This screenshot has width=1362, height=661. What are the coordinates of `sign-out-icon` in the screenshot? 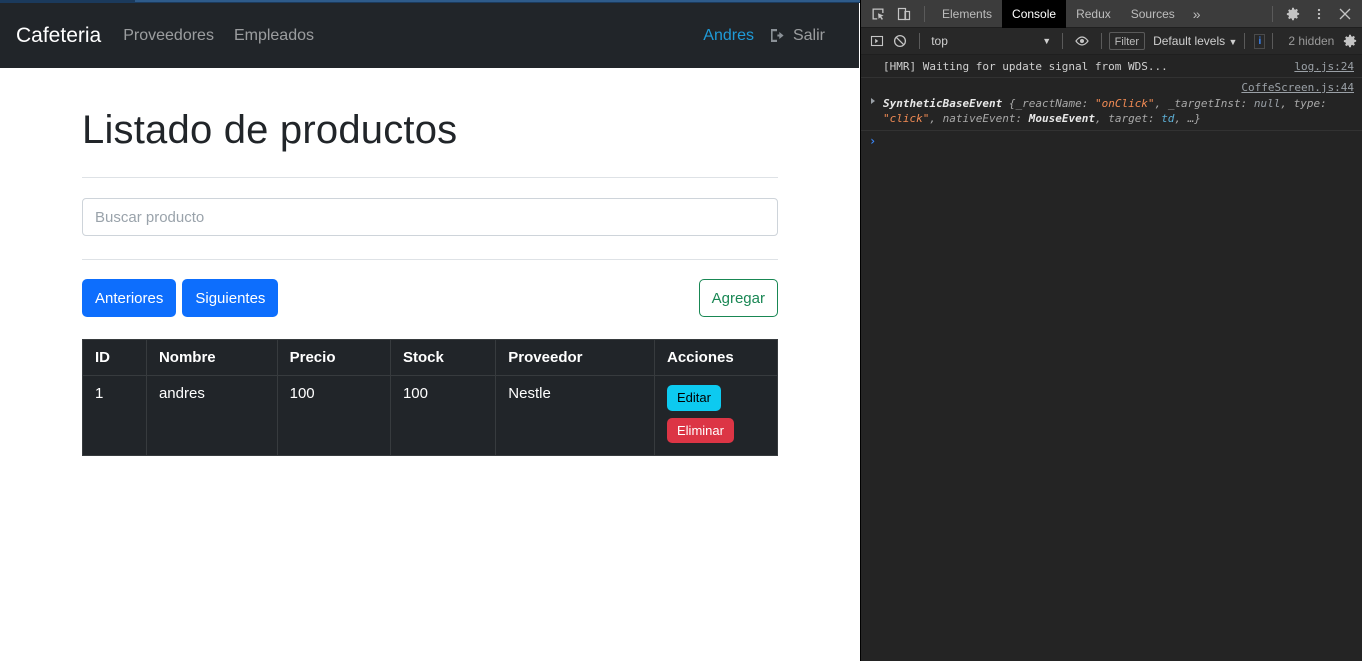 It's located at (778, 35).